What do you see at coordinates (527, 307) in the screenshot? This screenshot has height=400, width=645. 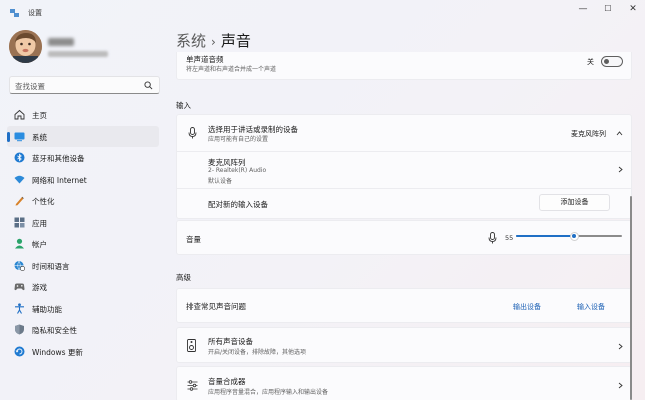 I see `output-devices-button: 输出设备` at bounding box center [527, 307].